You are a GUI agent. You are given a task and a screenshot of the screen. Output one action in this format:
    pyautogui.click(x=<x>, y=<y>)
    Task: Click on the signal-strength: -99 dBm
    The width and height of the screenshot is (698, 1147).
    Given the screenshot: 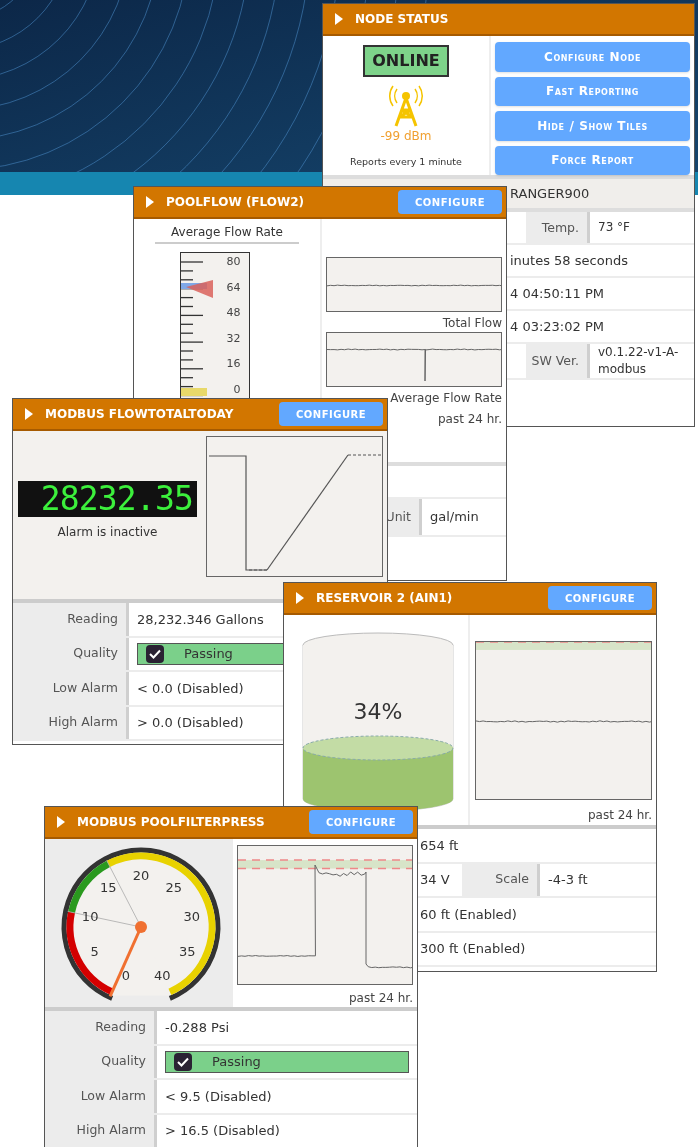 What is the action you would take?
    pyautogui.click(x=406, y=136)
    